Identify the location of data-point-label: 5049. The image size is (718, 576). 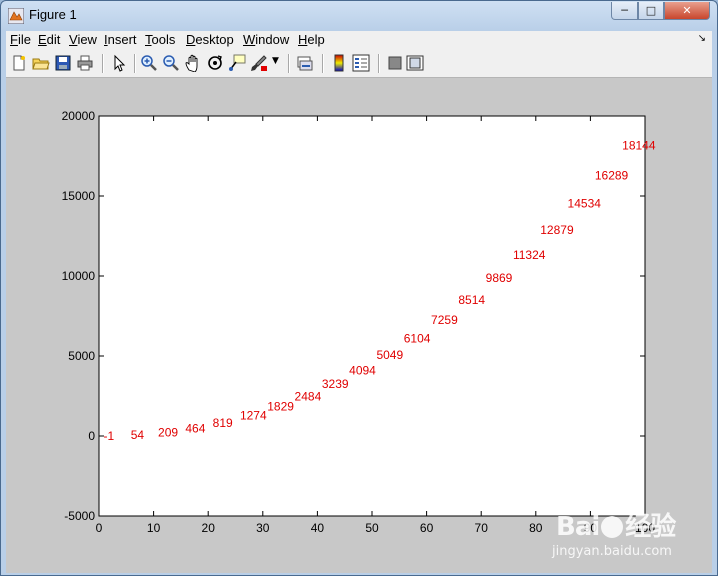
(389, 355).